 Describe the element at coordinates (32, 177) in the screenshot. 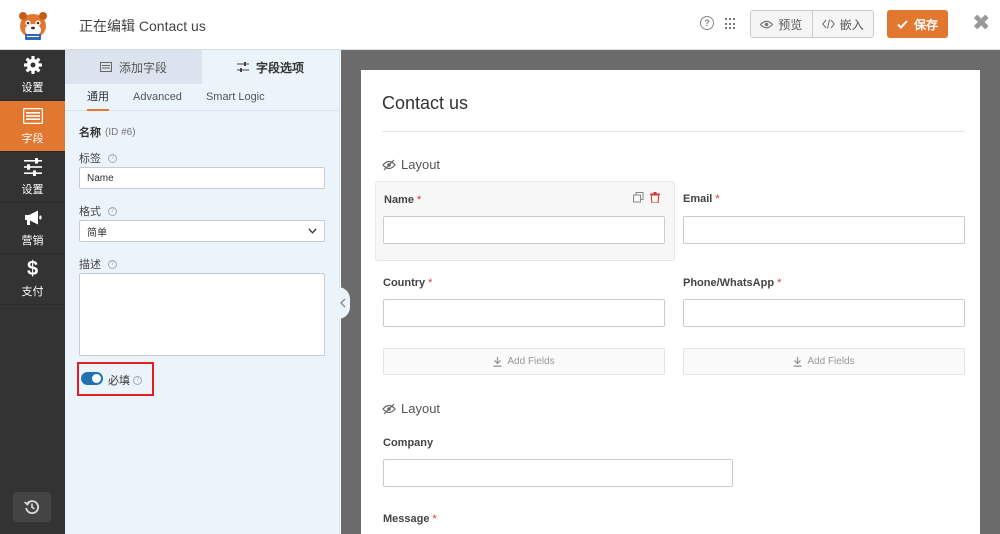

I see `nav-item-settings-2: 设置` at that location.